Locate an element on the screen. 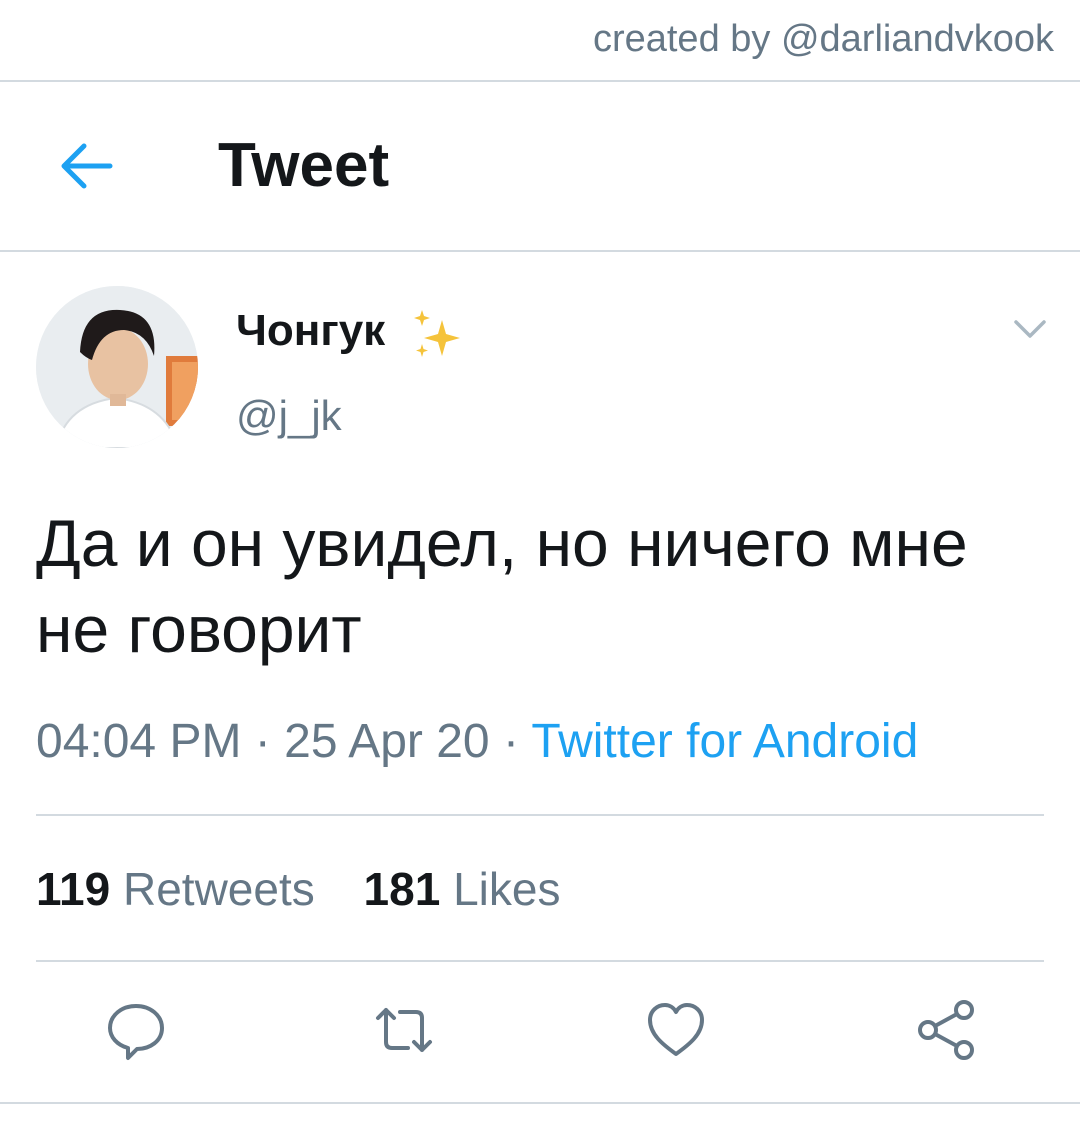 The width and height of the screenshot is (1080, 1122). likes-count: 181 is located at coordinates (402, 889).